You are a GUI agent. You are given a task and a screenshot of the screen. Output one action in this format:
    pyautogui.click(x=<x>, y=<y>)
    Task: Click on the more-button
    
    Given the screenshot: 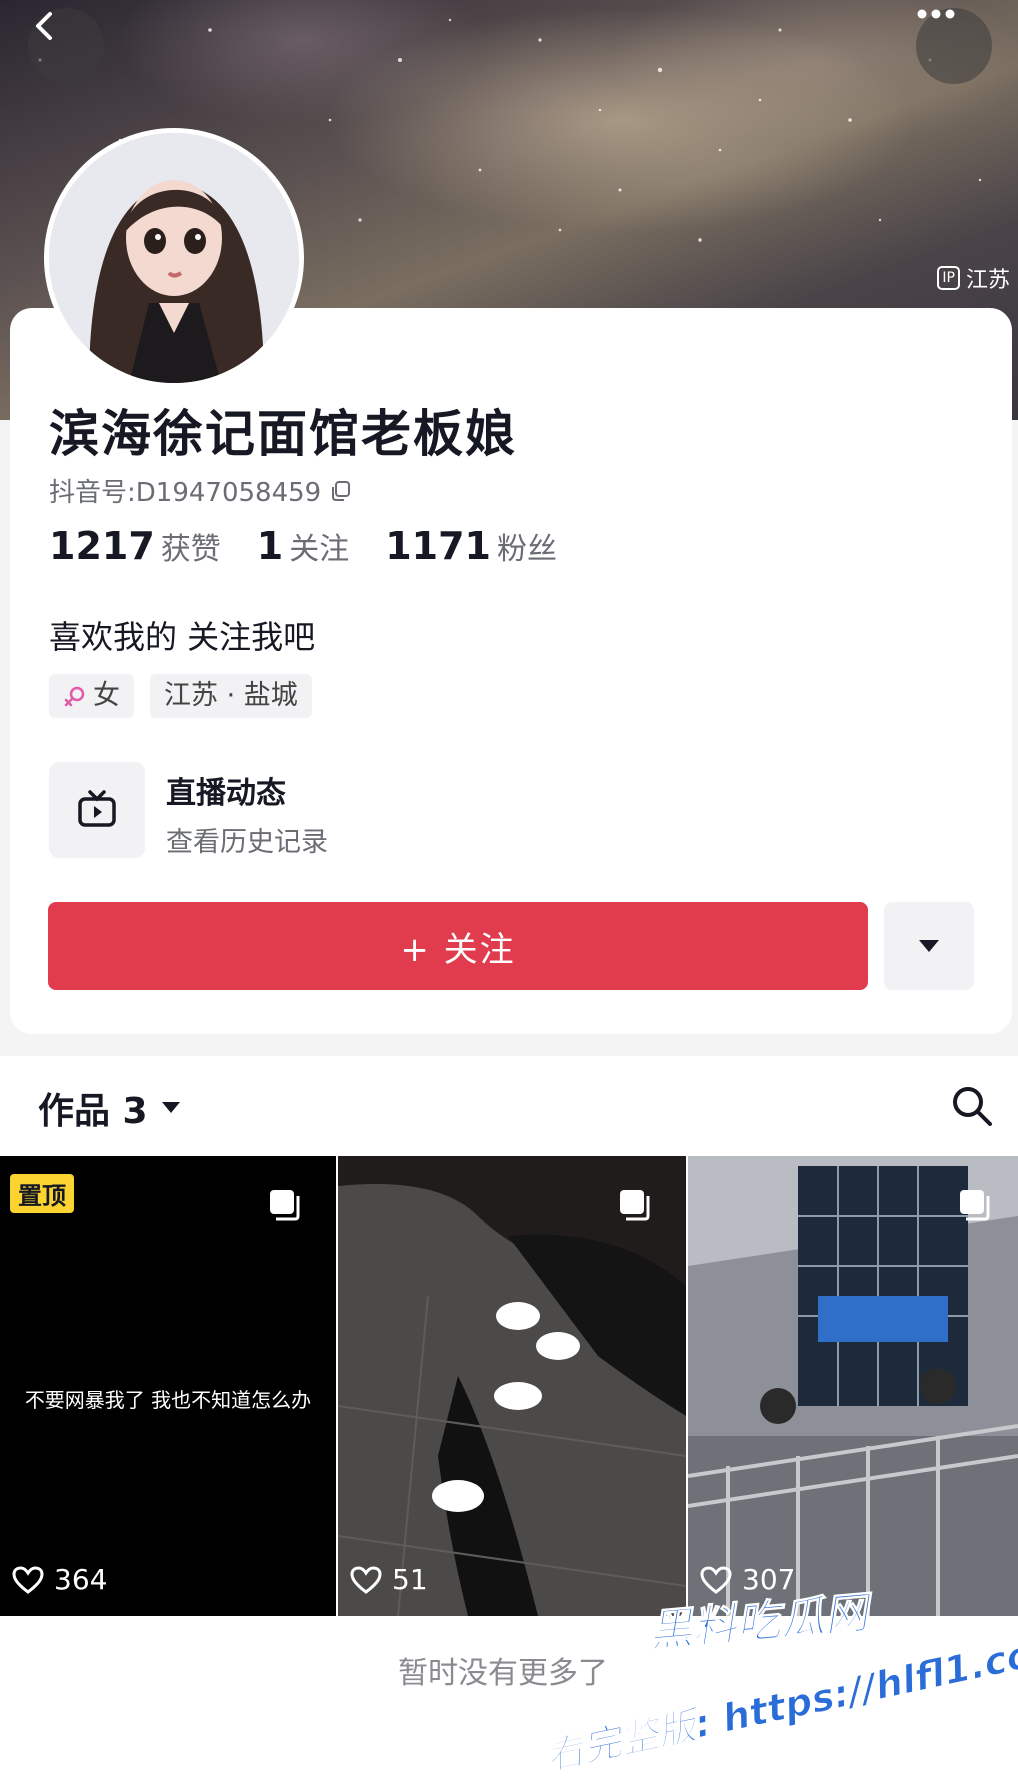 What is the action you would take?
    pyautogui.click(x=954, y=46)
    